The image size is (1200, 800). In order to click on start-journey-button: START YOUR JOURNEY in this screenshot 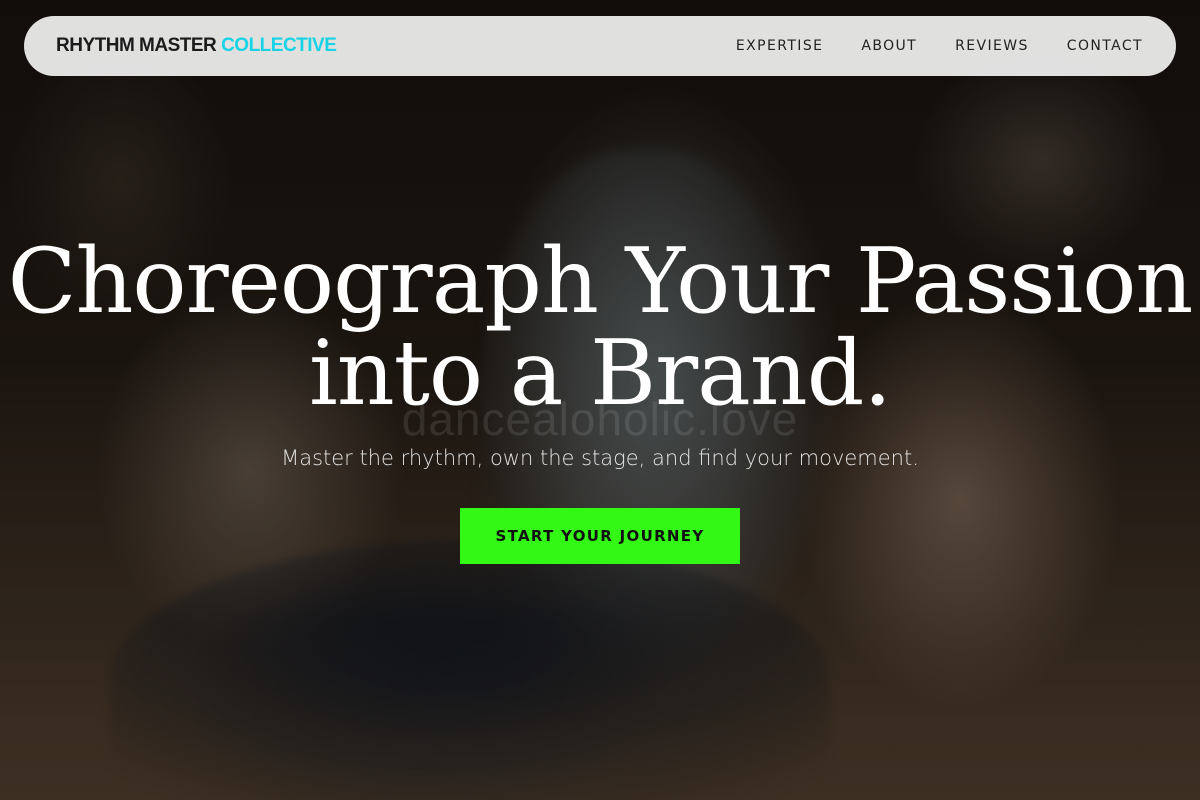, I will do `click(600, 536)`.